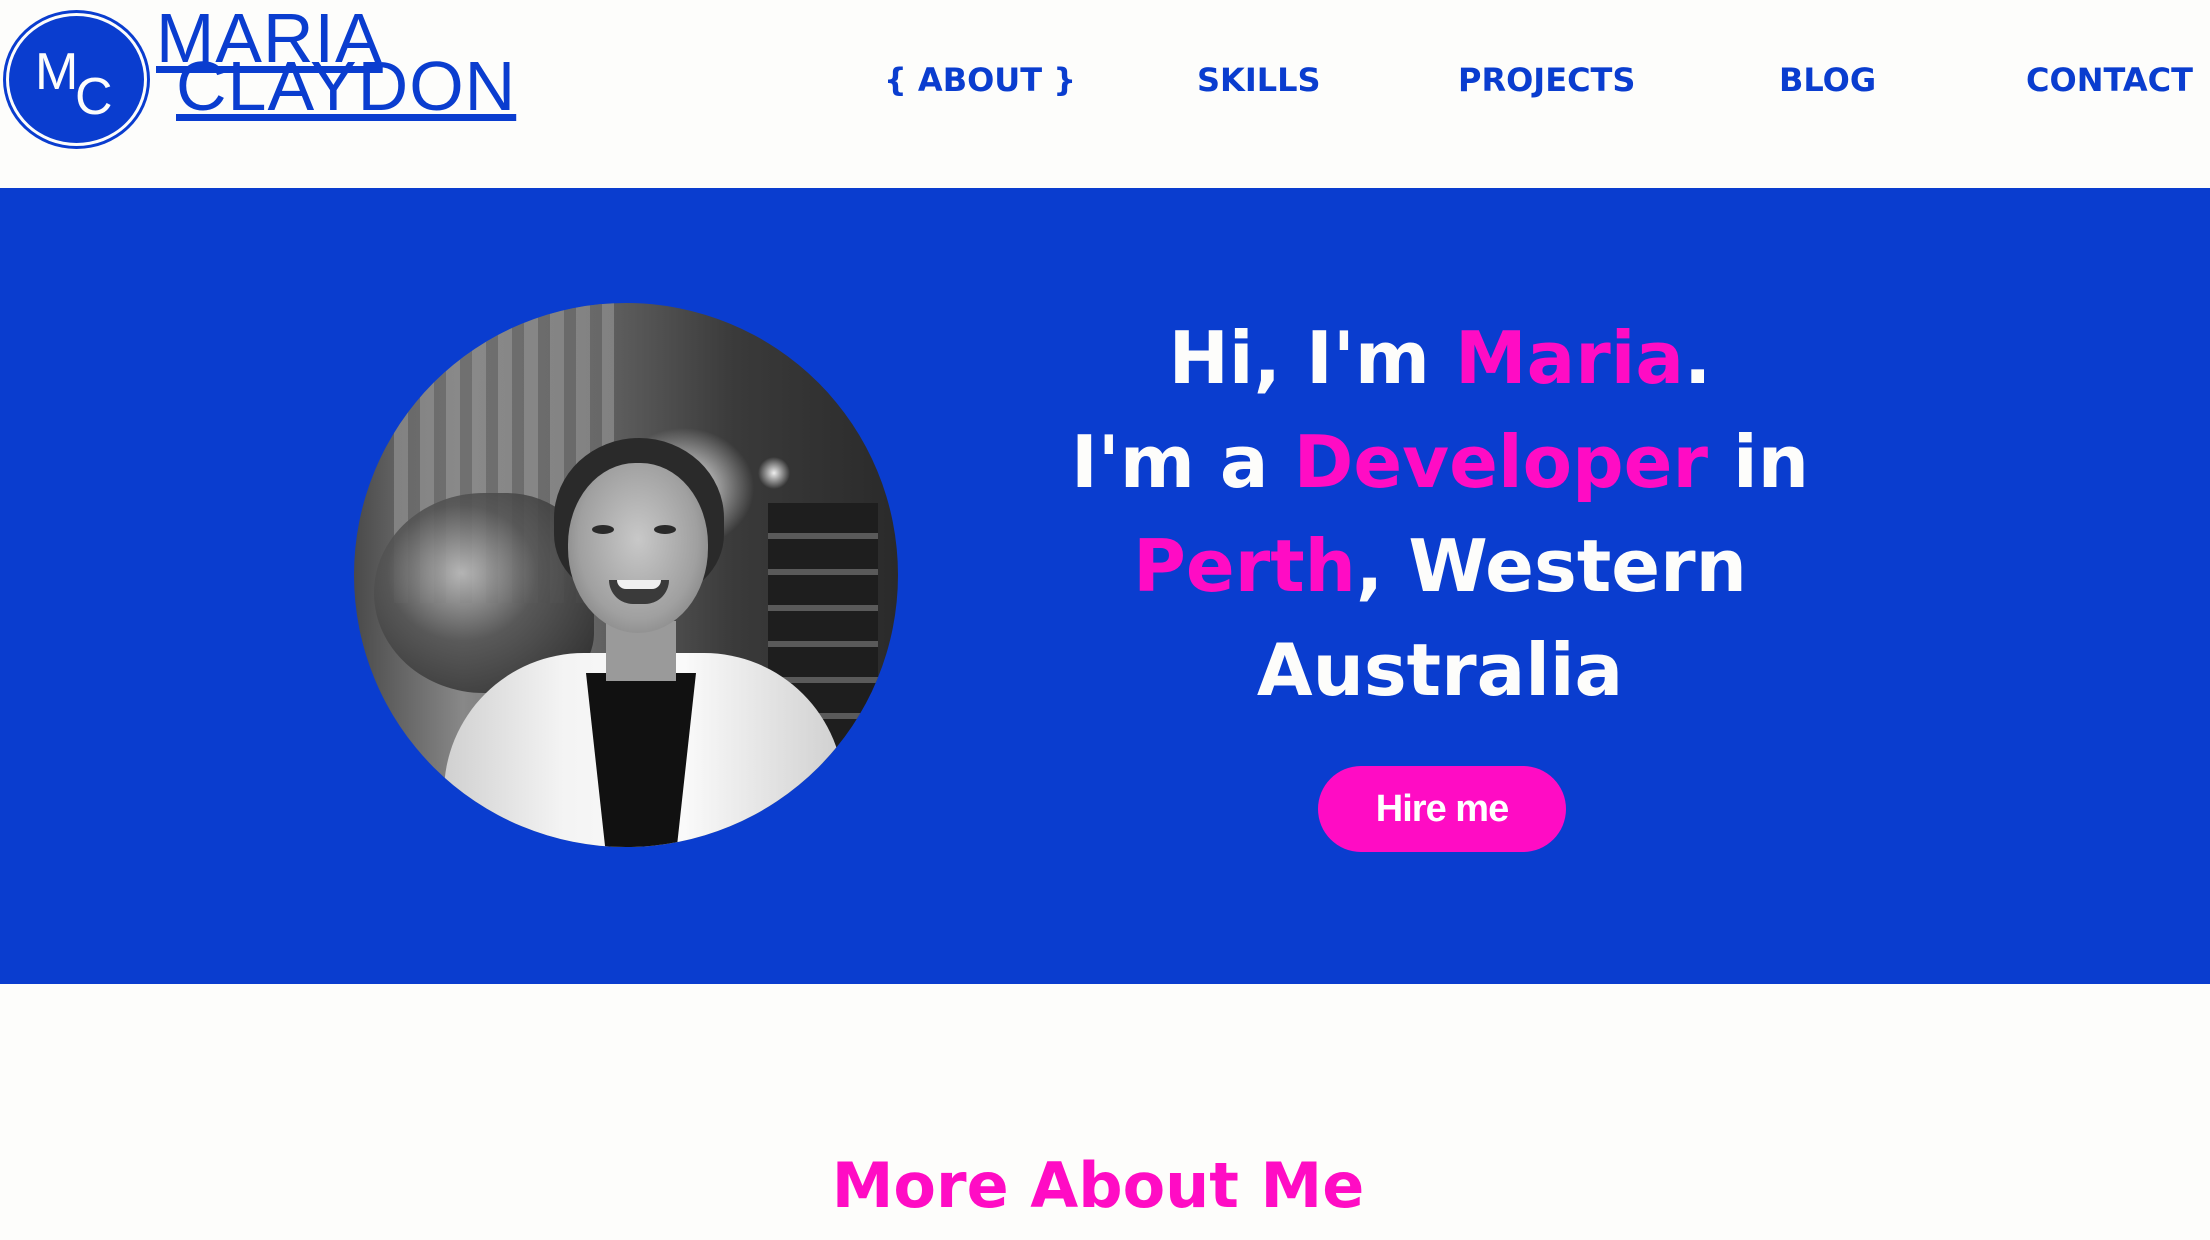  What do you see at coordinates (641, 760) in the screenshot?
I see `photo-top` at bounding box center [641, 760].